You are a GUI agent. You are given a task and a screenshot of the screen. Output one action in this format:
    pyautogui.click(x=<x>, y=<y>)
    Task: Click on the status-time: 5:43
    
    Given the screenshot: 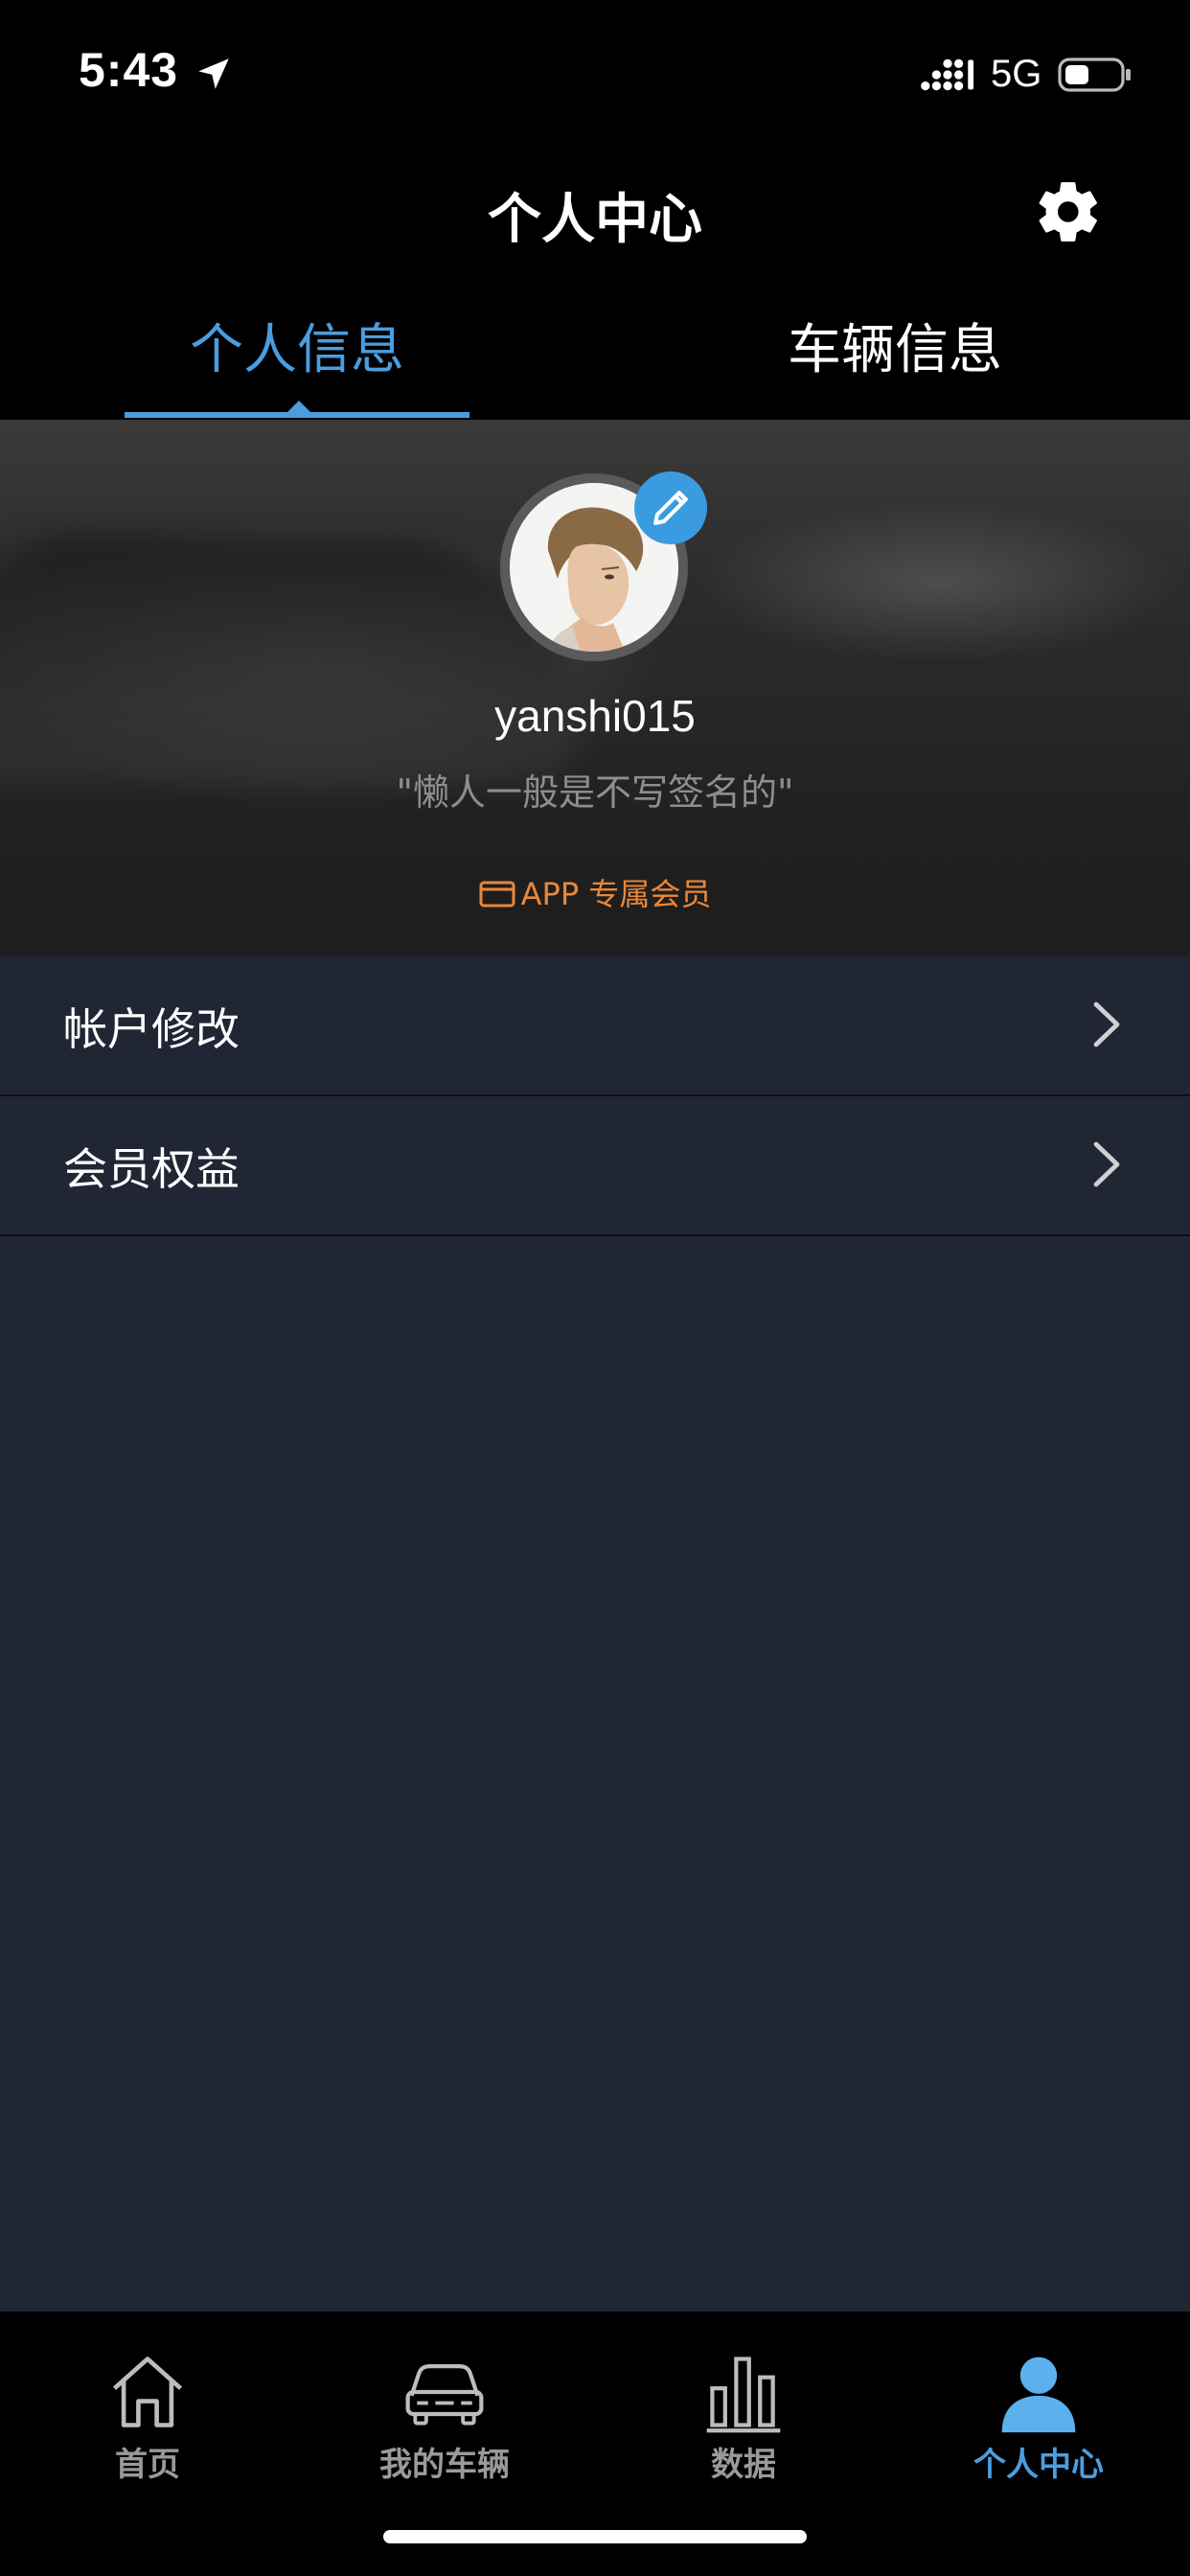 What is the action you would take?
    pyautogui.click(x=129, y=70)
    